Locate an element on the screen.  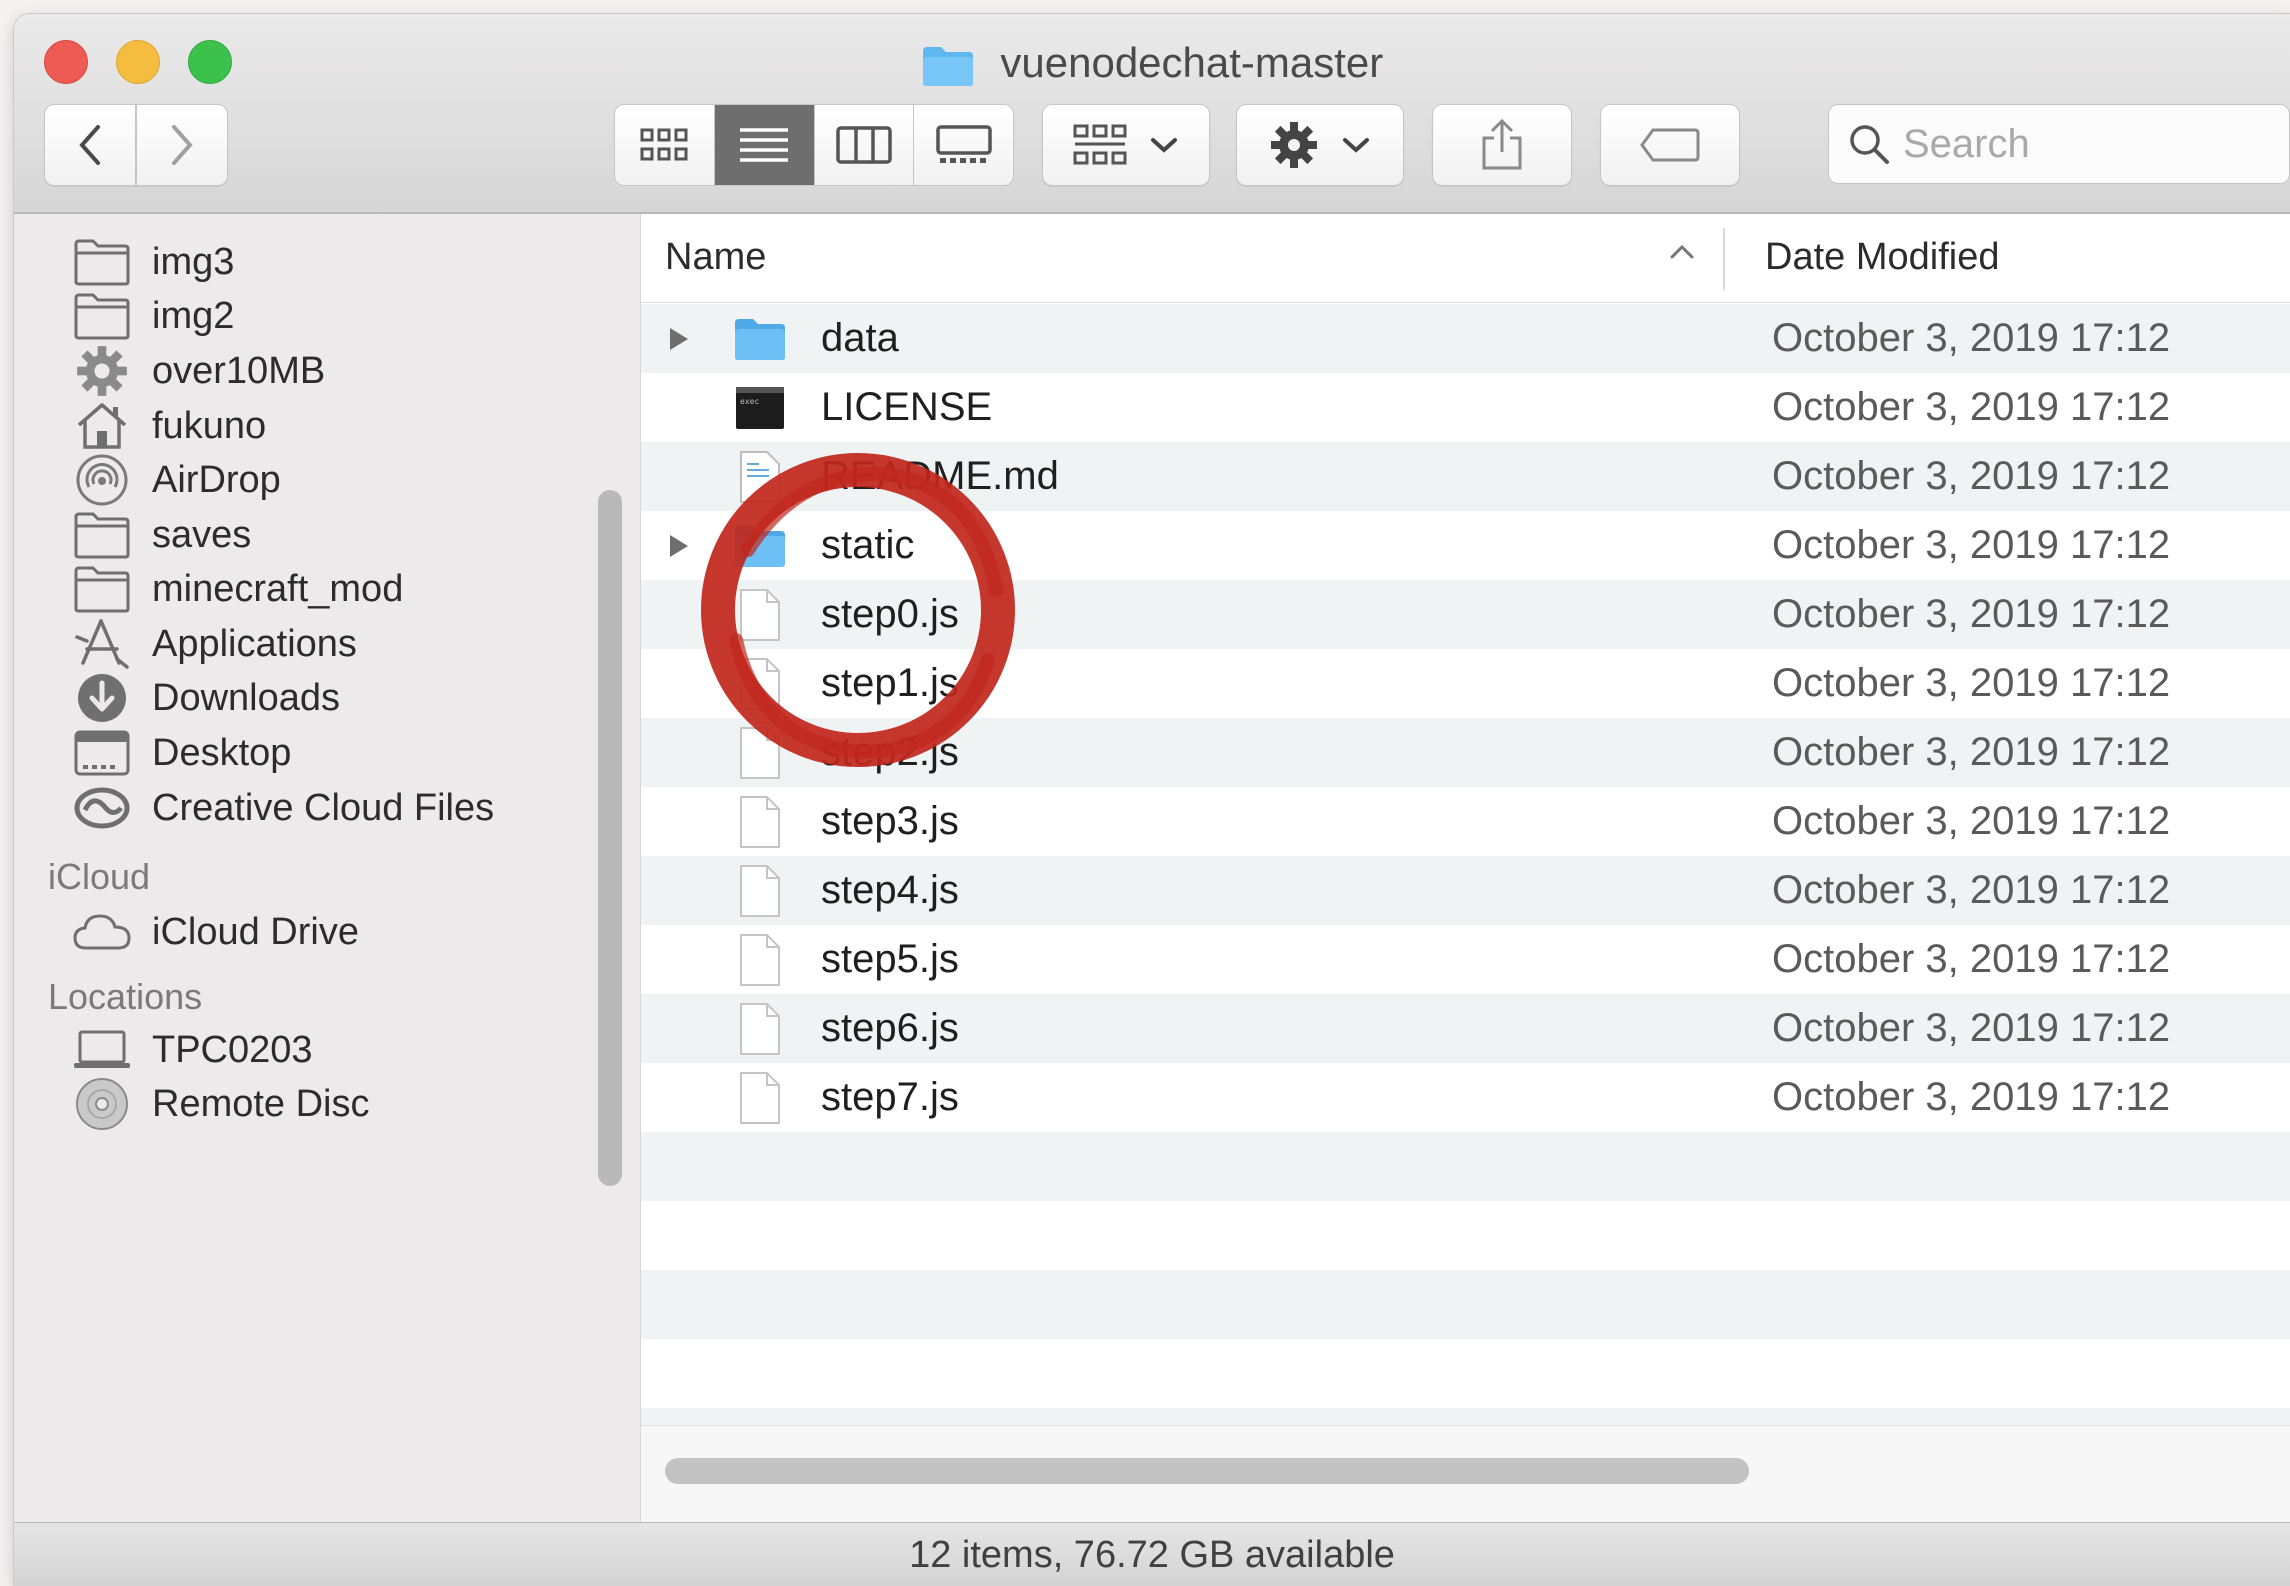
gallery-view-button is located at coordinates (963, 145).